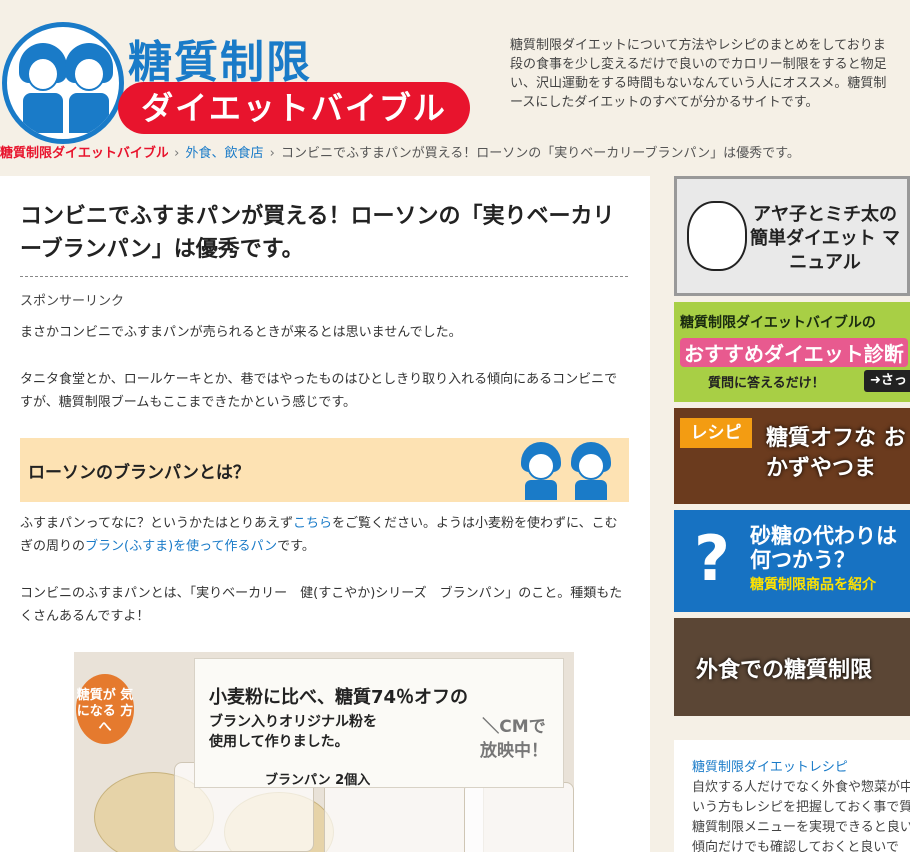 The image size is (910, 852). Describe the element at coordinates (716, 433) in the screenshot. I see `recipe-tag: レシピ` at that location.